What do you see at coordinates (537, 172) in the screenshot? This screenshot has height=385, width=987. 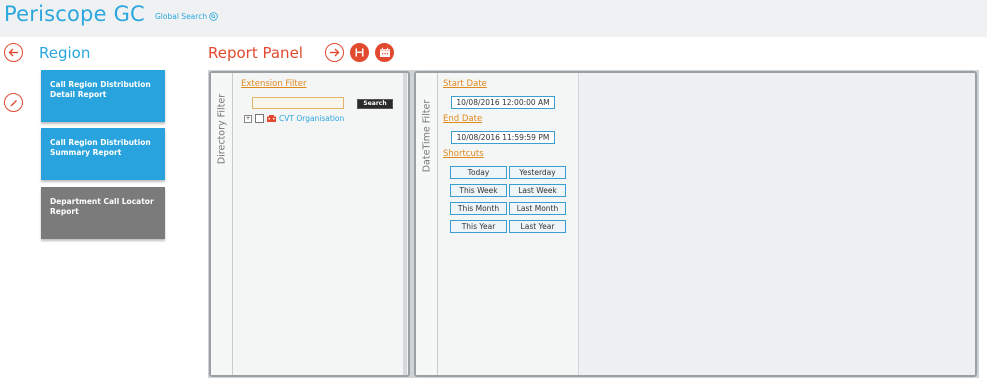 I see `shortcut-yesterday: Yesterday` at bounding box center [537, 172].